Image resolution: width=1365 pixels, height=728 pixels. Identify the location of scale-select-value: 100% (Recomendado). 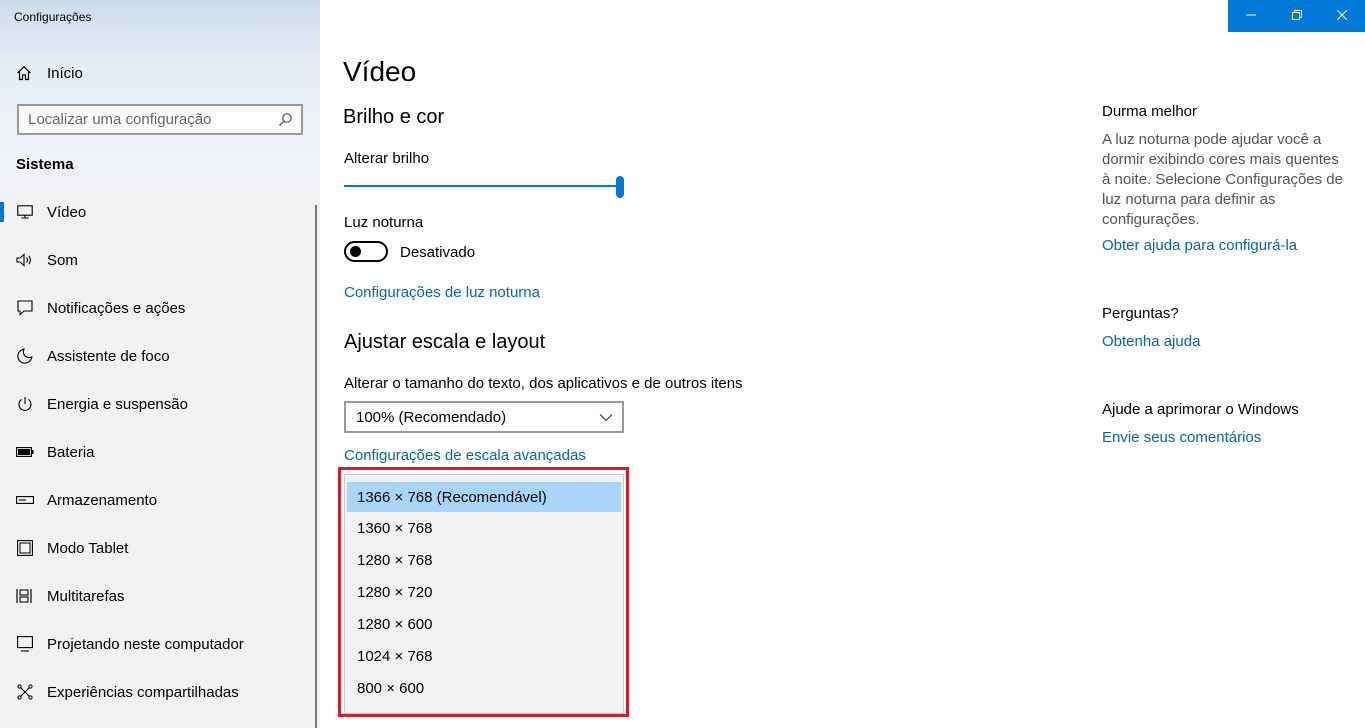
(431, 417).